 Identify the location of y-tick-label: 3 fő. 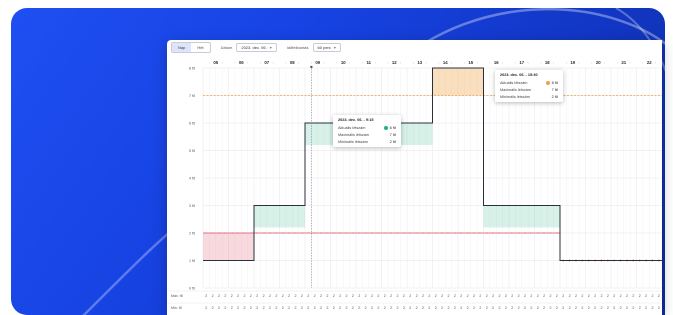
(192, 206).